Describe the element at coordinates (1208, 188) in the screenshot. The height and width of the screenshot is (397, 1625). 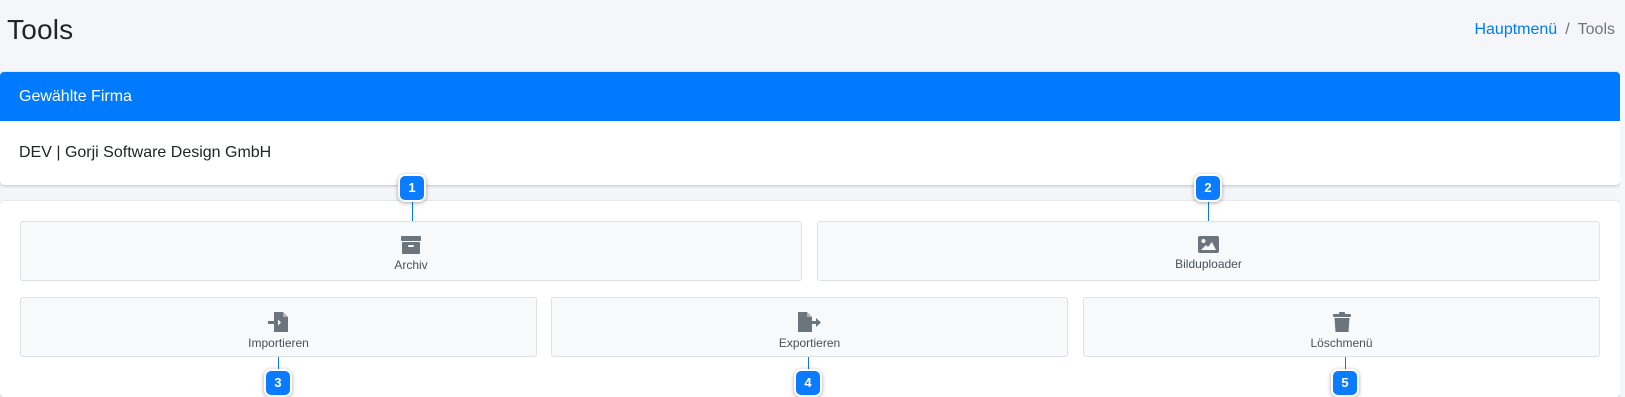
I see `callout-badge-2: 2` at that location.